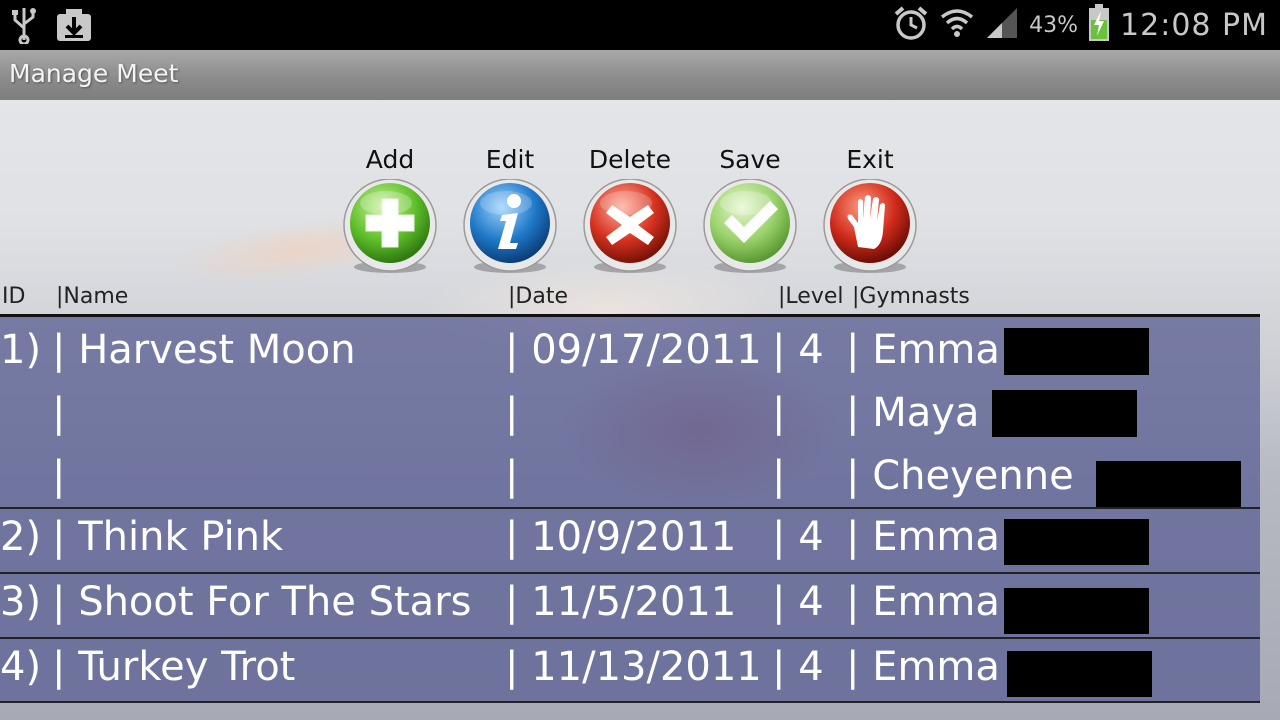 Image resolution: width=1280 pixels, height=720 pixels. I want to click on cell-date: | 09/17/2011, so click(633, 350).